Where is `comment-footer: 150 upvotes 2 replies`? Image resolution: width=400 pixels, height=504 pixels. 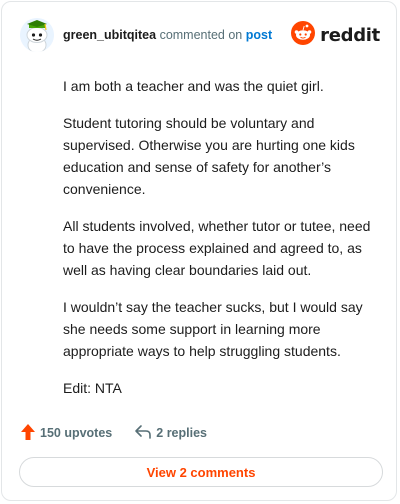 comment-footer: 150 upvotes 2 replies is located at coordinates (113, 433).